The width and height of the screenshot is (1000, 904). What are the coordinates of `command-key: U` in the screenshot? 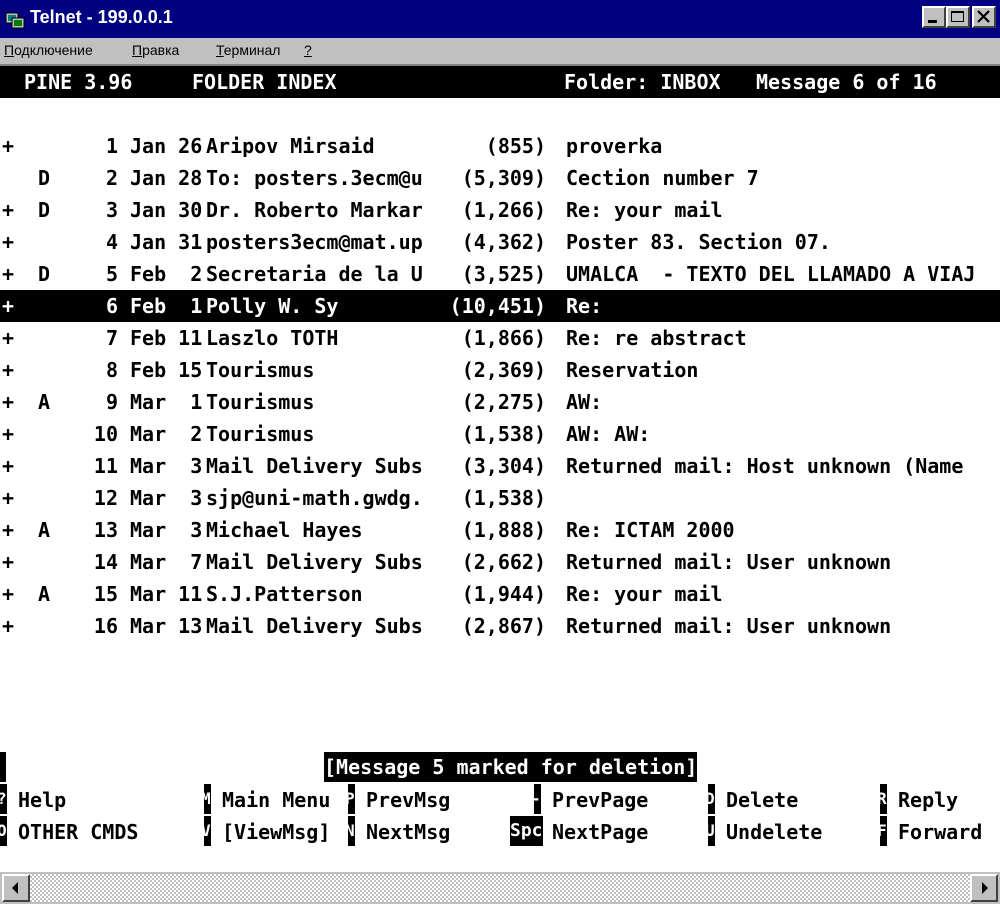 It's located at (711, 831).